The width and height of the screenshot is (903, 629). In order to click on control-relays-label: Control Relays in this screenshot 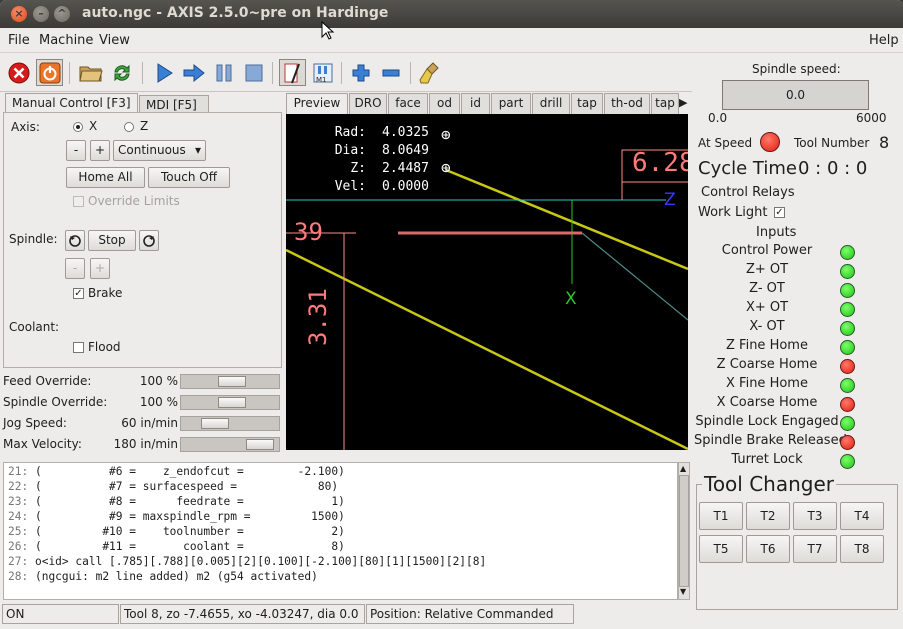, I will do `click(748, 192)`.